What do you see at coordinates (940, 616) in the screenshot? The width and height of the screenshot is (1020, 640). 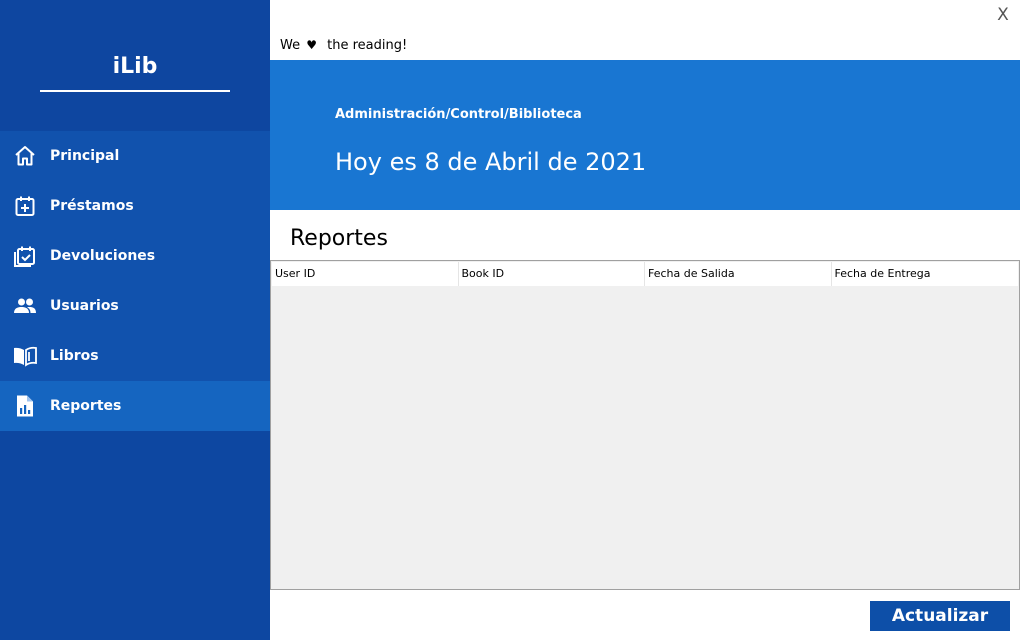 I see `refresh-button: Actualizar` at bounding box center [940, 616].